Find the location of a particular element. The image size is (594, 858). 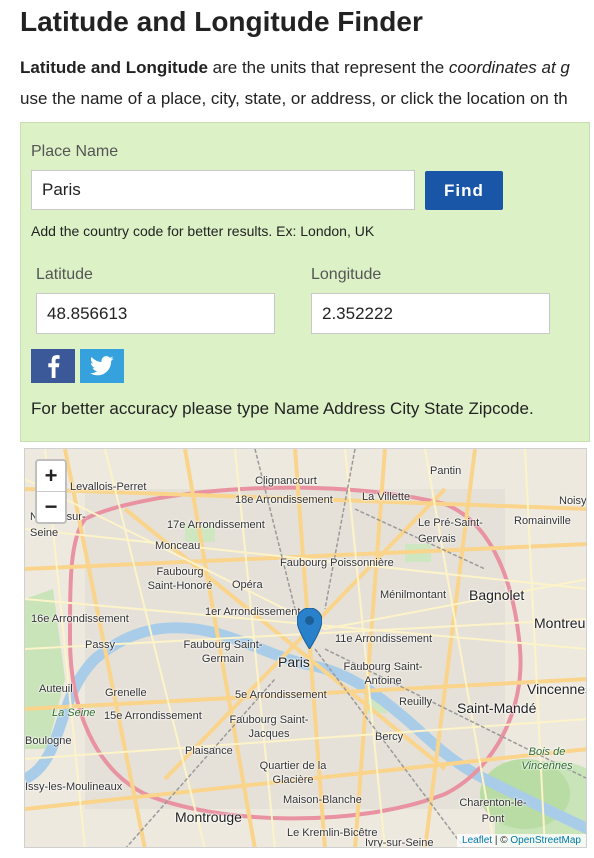

map-label: 5e Arrondissement is located at coordinates (281, 695).